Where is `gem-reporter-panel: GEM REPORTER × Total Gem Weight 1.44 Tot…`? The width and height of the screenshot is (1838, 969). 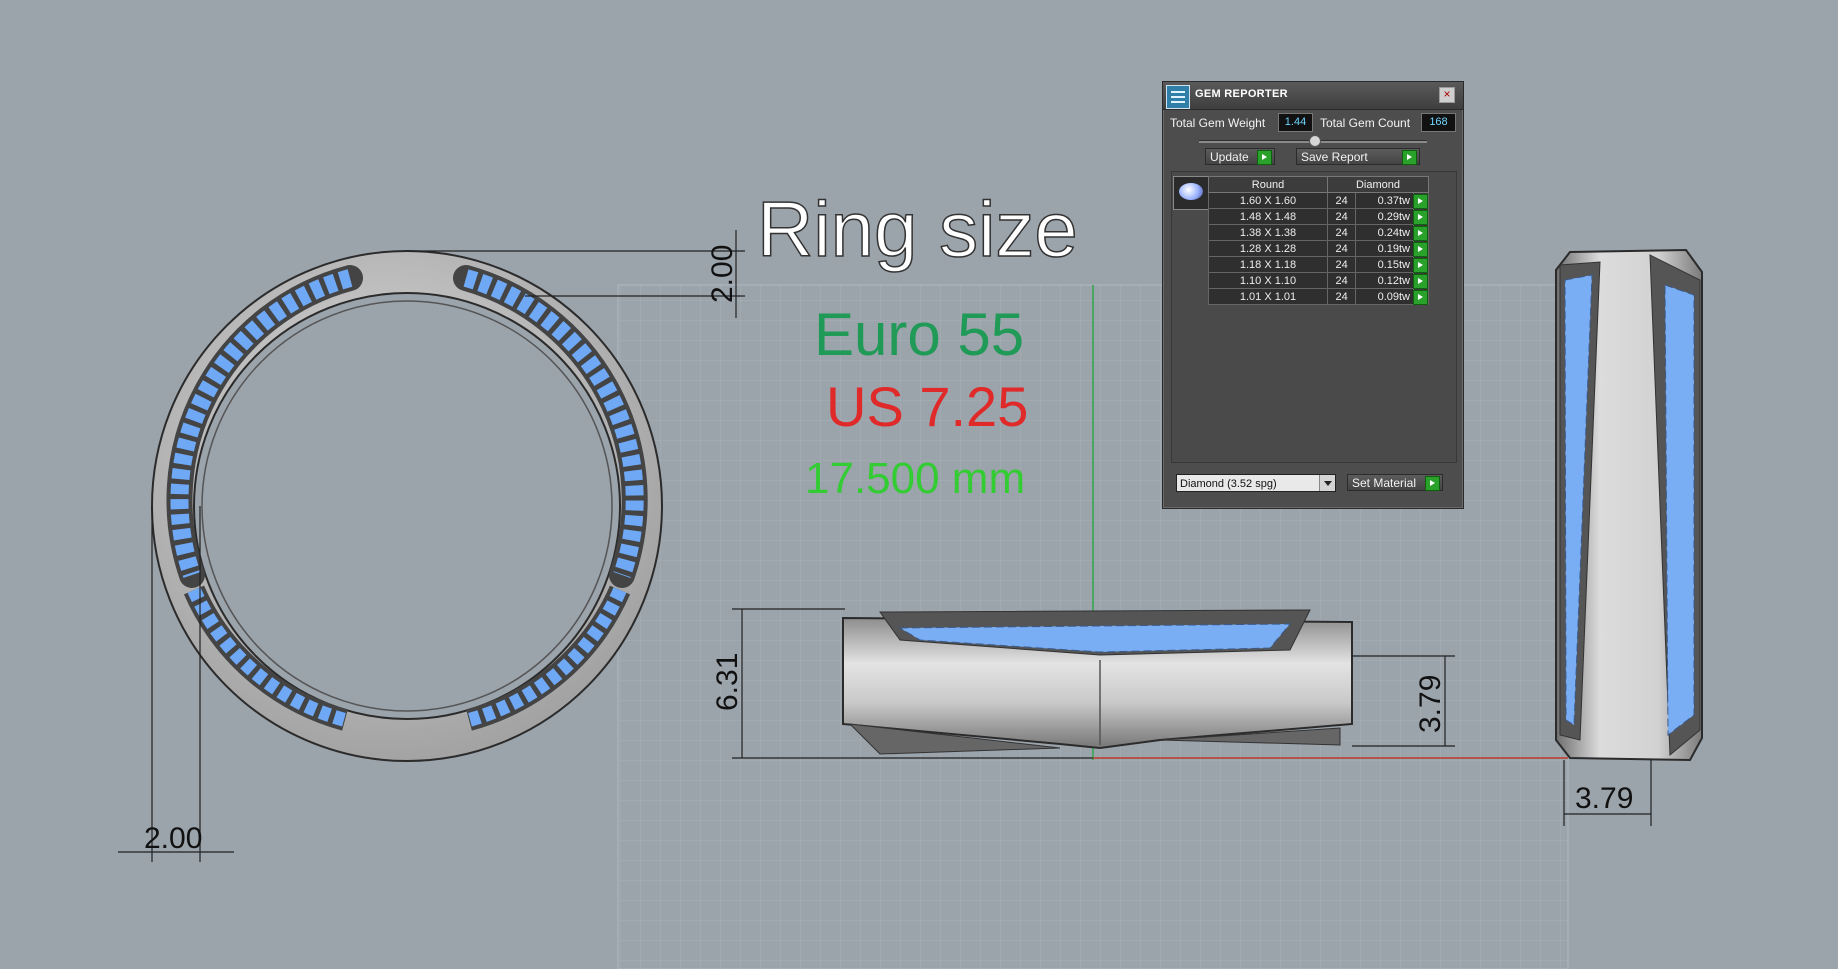 gem-reporter-panel: GEM REPORTER × Total Gem Weight 1.44 Tot… is located at coordinates (1313, 295).